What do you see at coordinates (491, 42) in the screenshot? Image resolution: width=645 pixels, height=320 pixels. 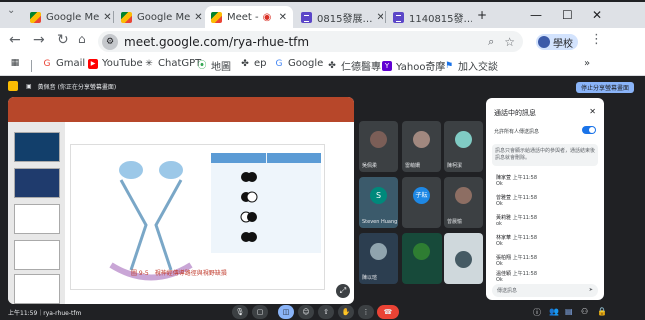 I see `zoom-icon: ⌕` at bounding box center [491, 42].